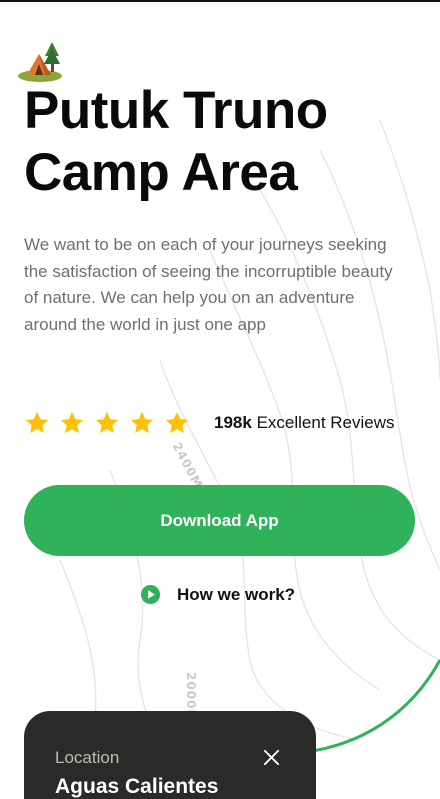 The image size is (440, 799). What do you see at coordinates (236, 594) in the screenshot?
I see `how-we-work-label: How we work?` at bounding box center [236, 594].